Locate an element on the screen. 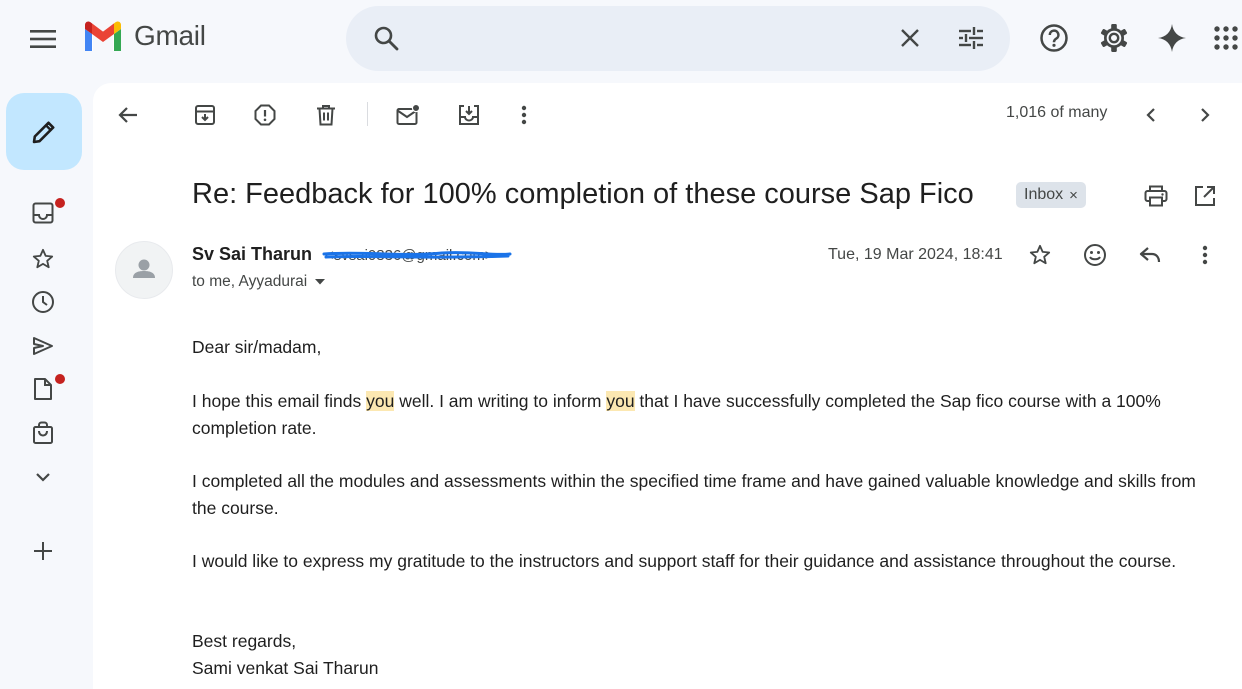 Image resolution: width=1242 pixels, height=689 pixels. message-count: 1,016 of many is located at coordinates (1057, 112).